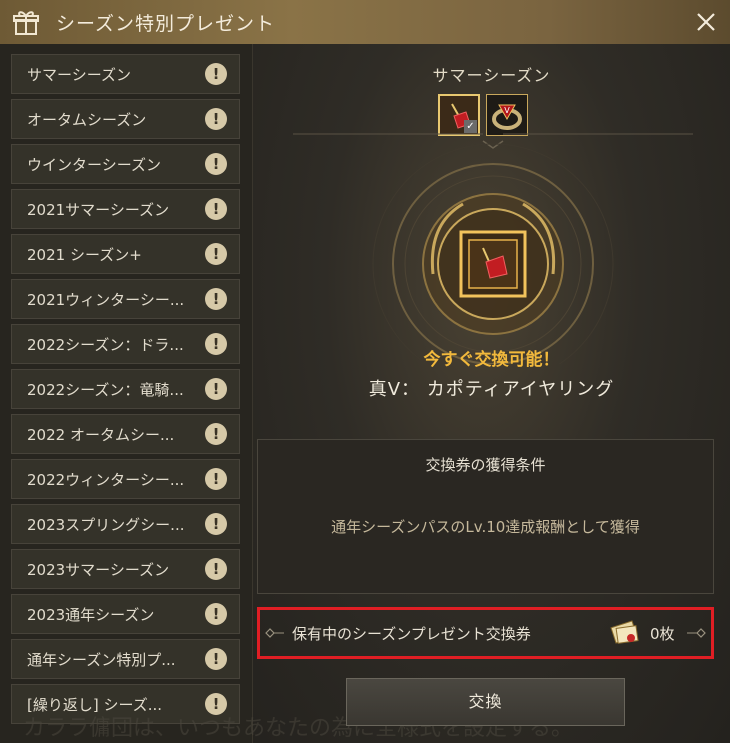 The width and height of the screenshot is (730, 743). I want to click on sidebar-item-2023-summer: 2023サマーシーズン !, so click(125, 569).